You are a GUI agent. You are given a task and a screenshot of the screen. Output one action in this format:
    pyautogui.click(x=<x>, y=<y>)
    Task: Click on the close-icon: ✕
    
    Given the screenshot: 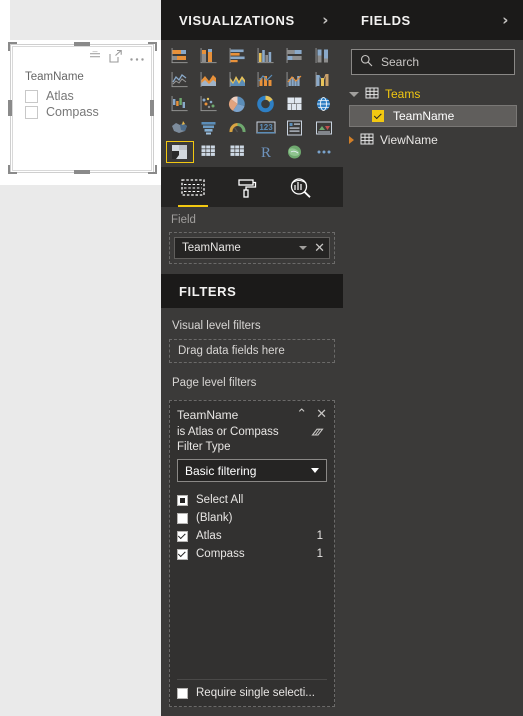 What is the action you would take?
    pyautogui.click(x=321, y=414)
    